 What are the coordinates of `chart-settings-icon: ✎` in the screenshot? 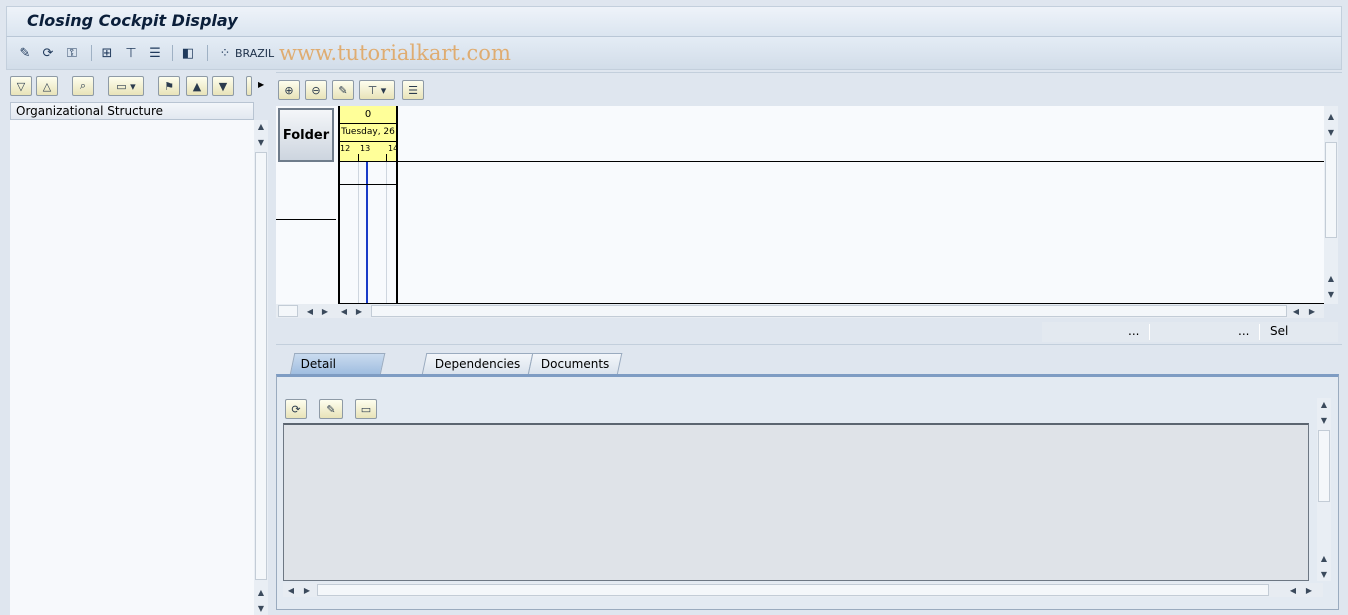 It's located at (343, 90).